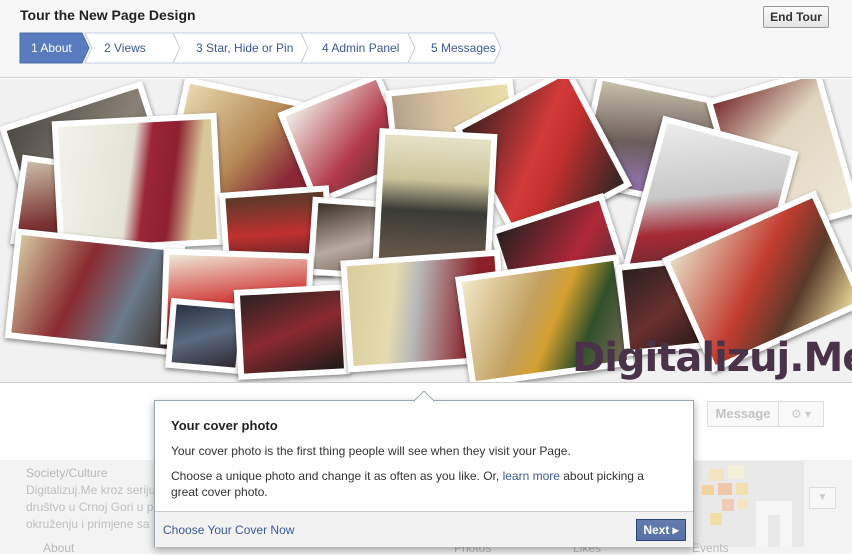  I want to click on tour-step-messages: 5 Messages, so click(455, 48).